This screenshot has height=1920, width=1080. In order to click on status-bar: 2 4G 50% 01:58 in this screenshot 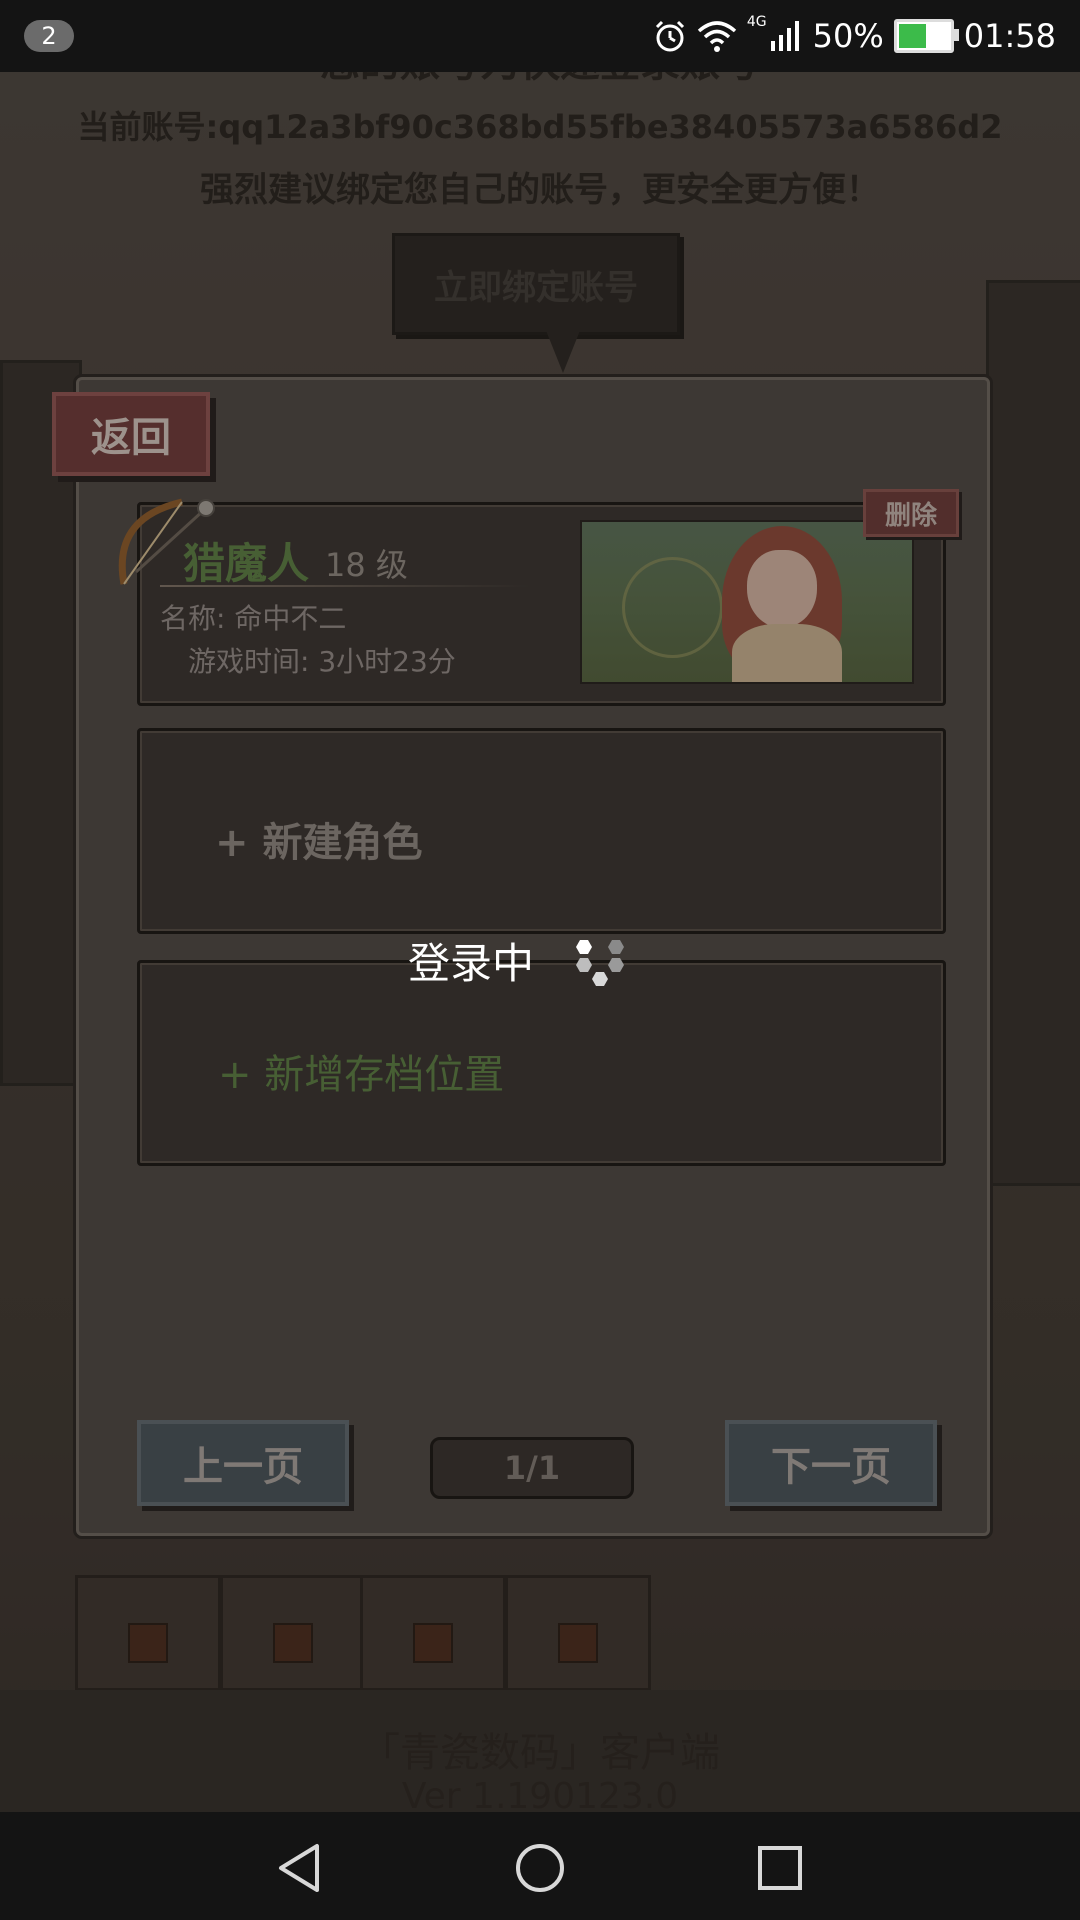, I will do `click(540, 36)`.